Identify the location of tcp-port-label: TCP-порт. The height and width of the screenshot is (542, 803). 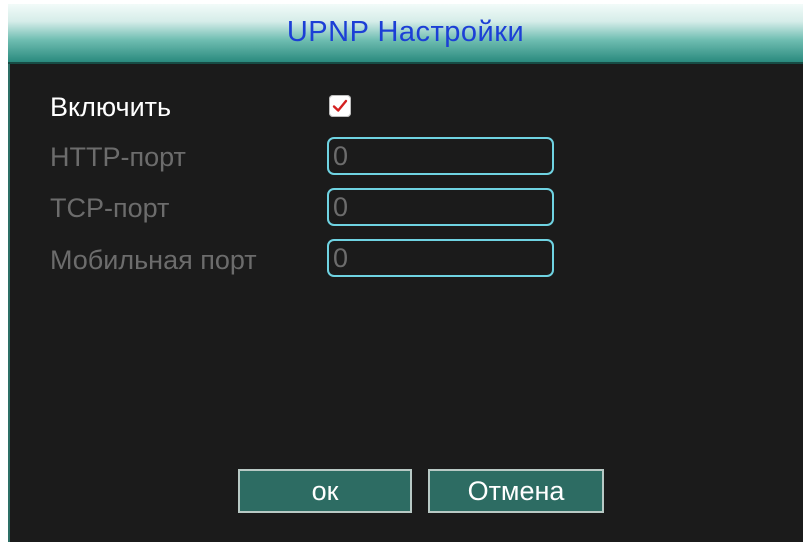
(110, 208).